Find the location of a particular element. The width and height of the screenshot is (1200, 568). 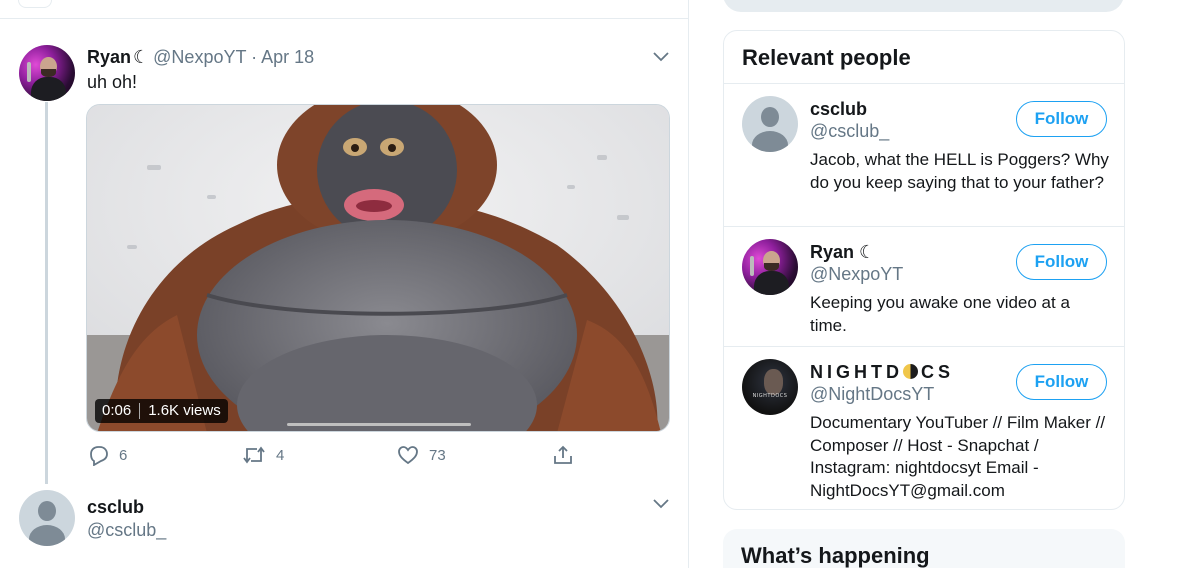

person-bio: Keeping you awake one video at a time. is located at coordinates (940, 314).